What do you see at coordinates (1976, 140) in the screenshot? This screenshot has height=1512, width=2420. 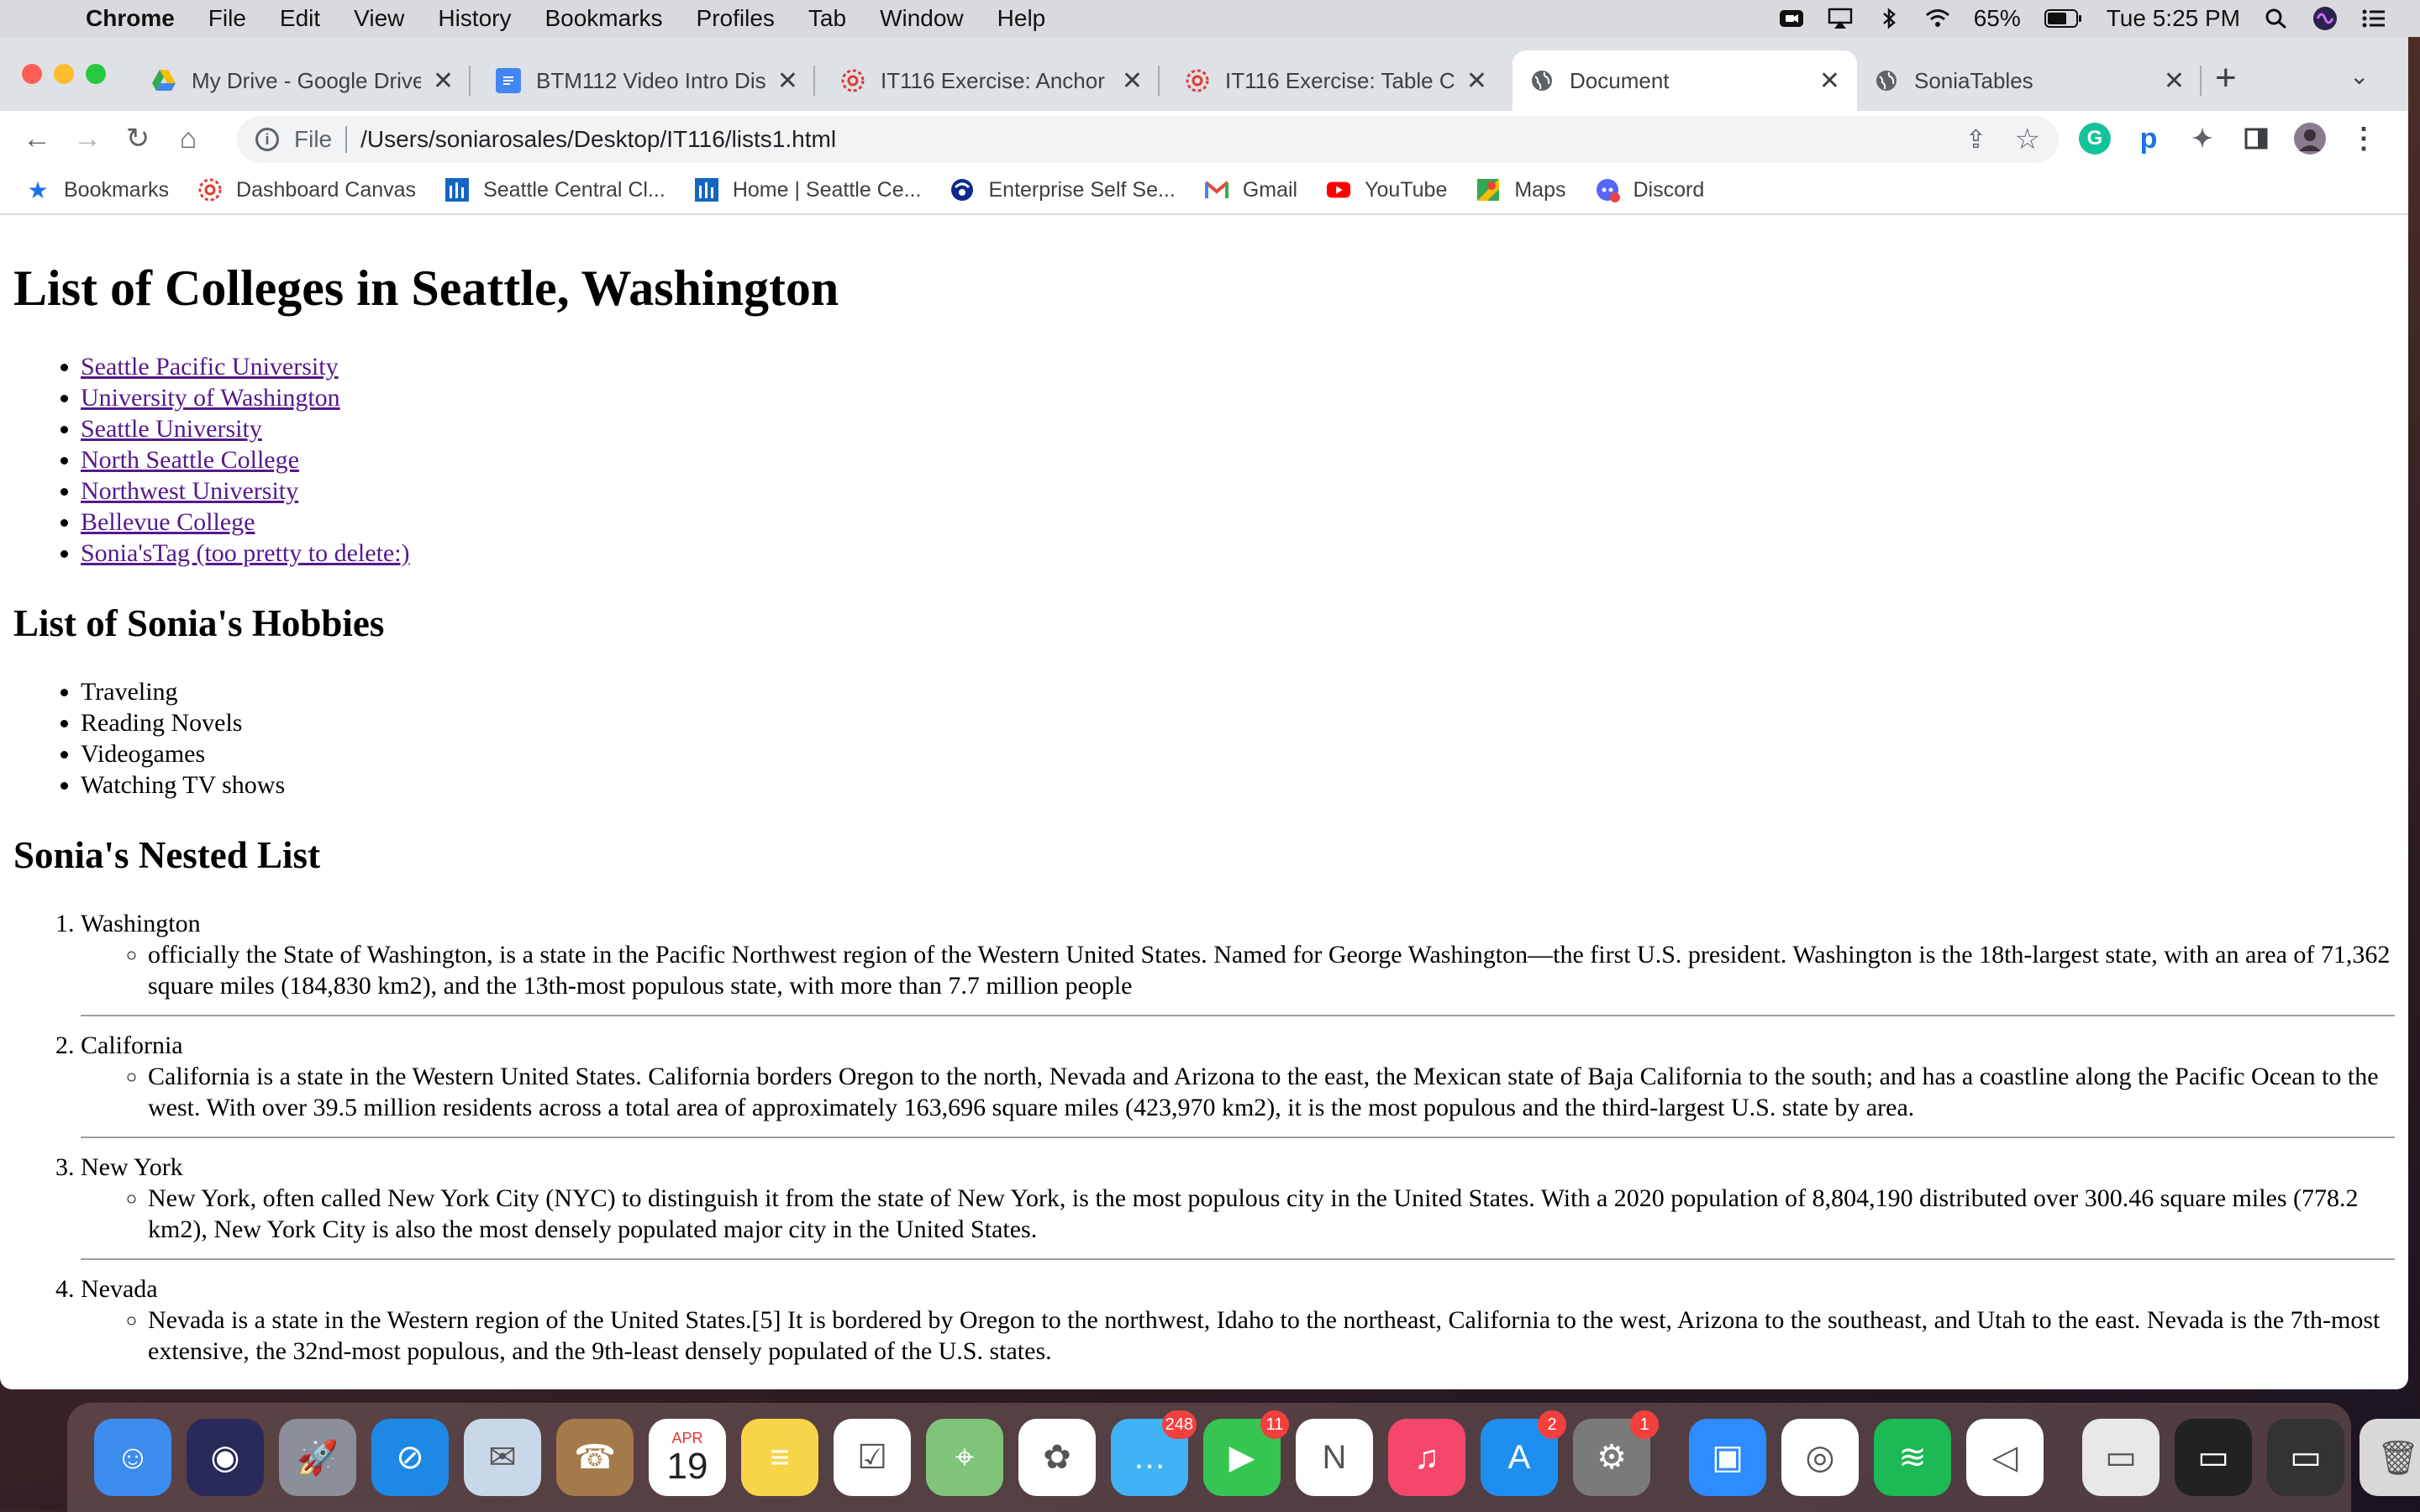 I see `share-icon: ⇪` at bounding box center [1976, 140].